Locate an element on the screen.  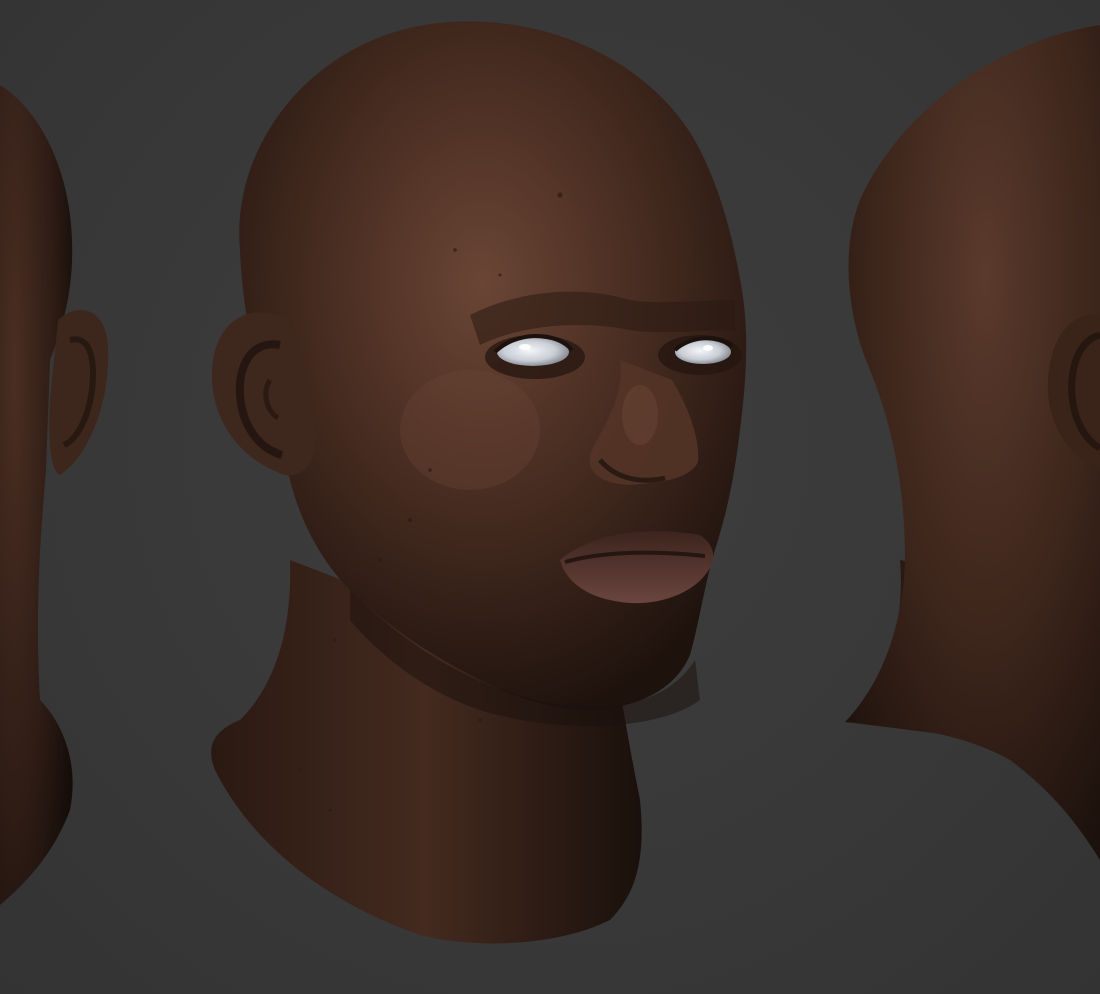
left-head-ear is located at coordinates (79, 392).